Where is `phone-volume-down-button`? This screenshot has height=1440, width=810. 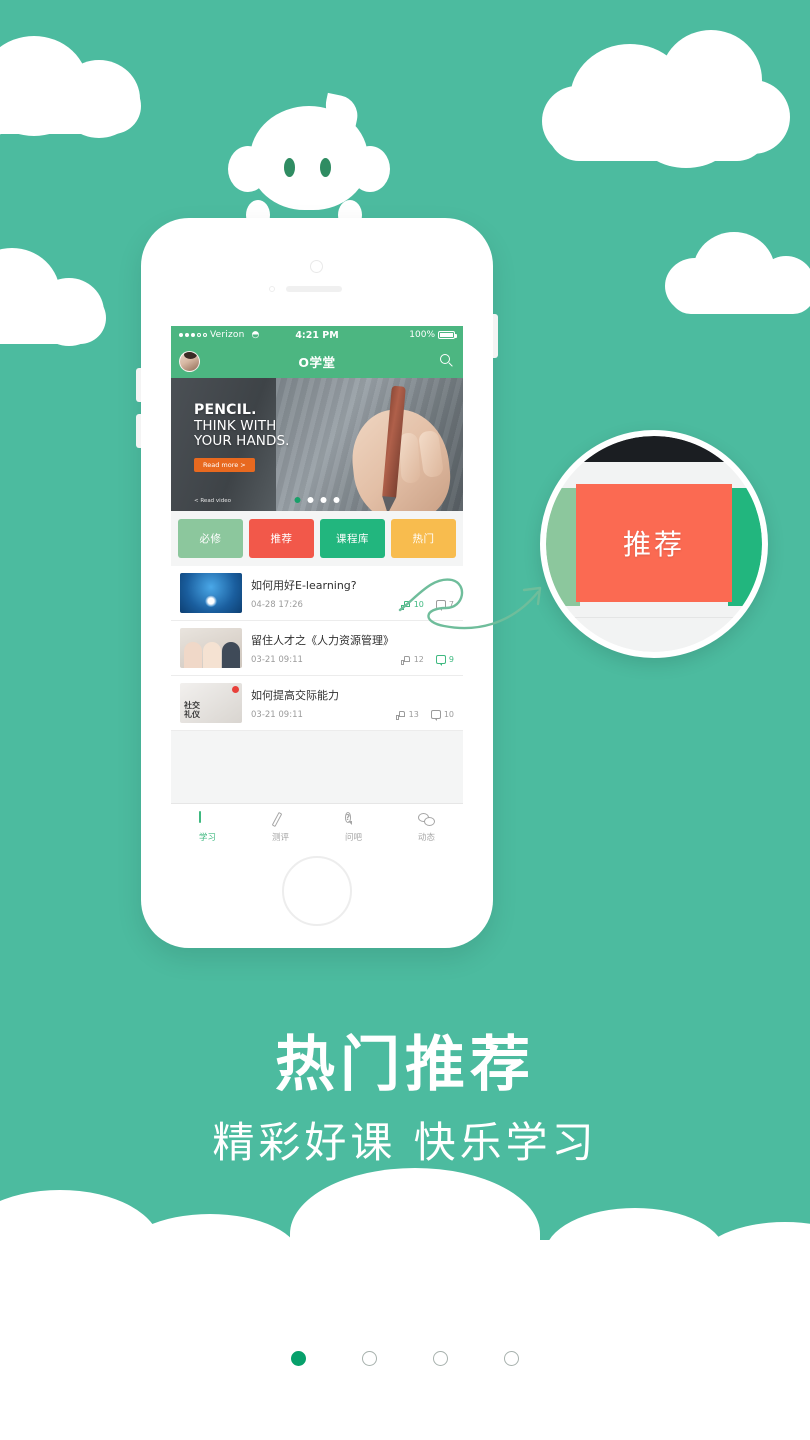
phone-volume-down-button is located at coordinates (138, 431).